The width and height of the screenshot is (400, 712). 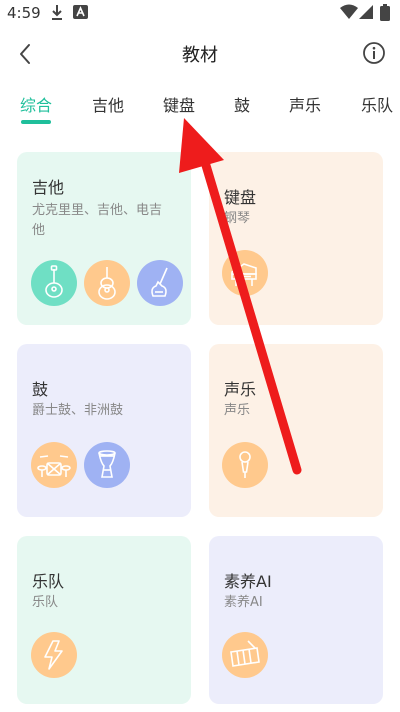 I want to click on card-keyboard: 键盘 钢琴, so click(x=296, y=238).